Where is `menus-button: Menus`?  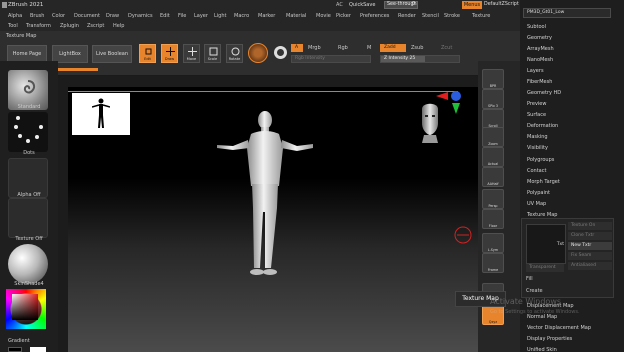 menus-button: Menus is located at coordinates (472, 5).